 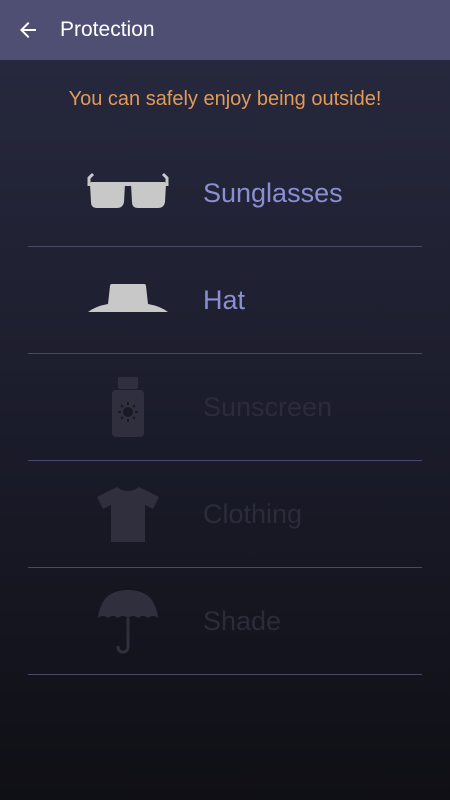 What do you see at coordinates (225, 99) in the screenshot?
I see `status-message: You can safely enjoy being outside!` at bounding box center [225, 99].